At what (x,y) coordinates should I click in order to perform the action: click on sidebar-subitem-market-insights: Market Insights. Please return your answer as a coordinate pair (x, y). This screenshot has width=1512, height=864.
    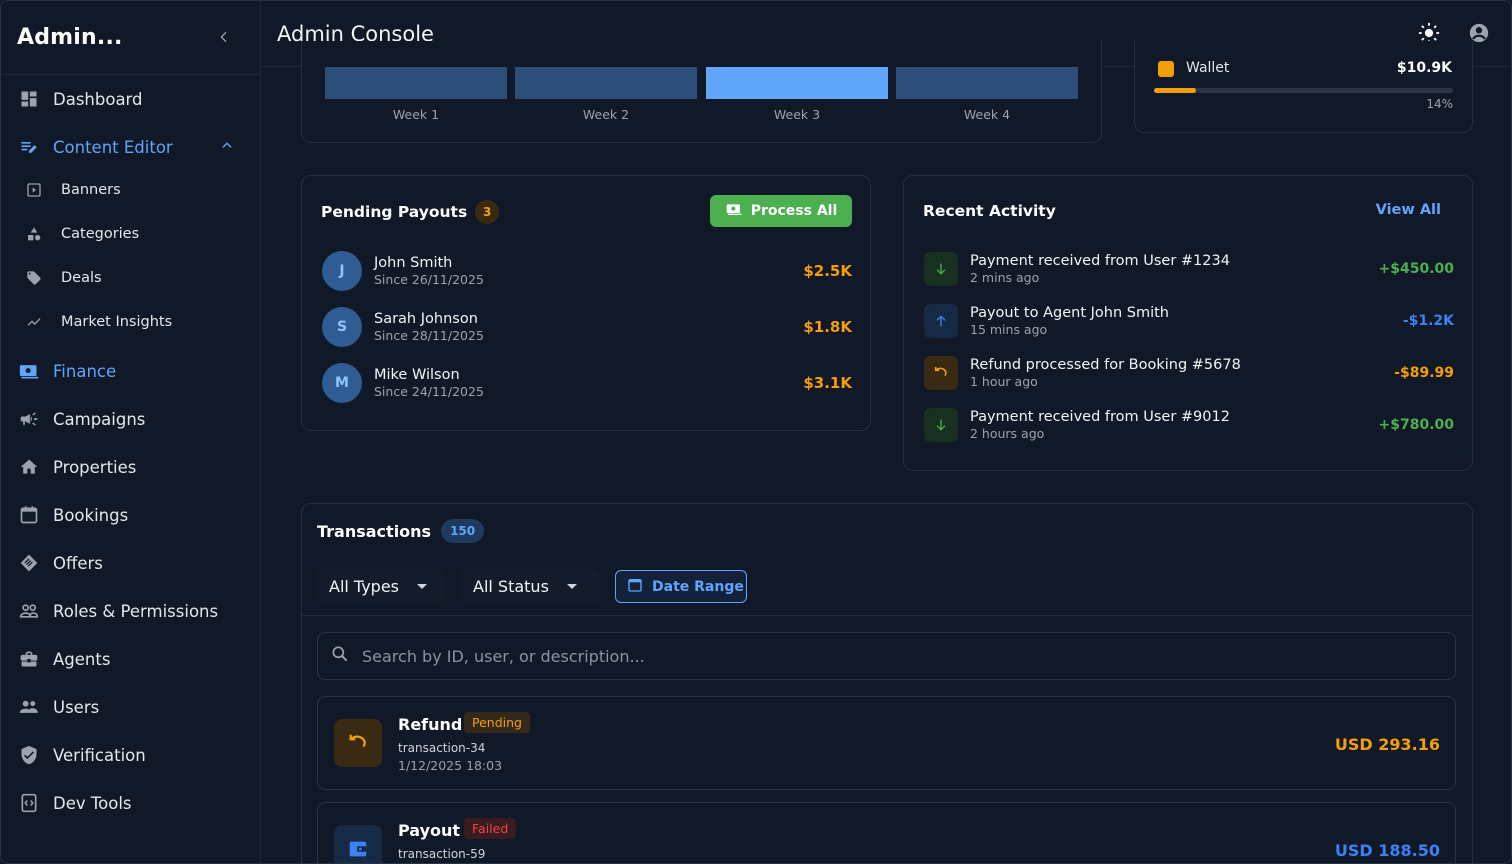
    Looking at the image, I should click on (130, 322).